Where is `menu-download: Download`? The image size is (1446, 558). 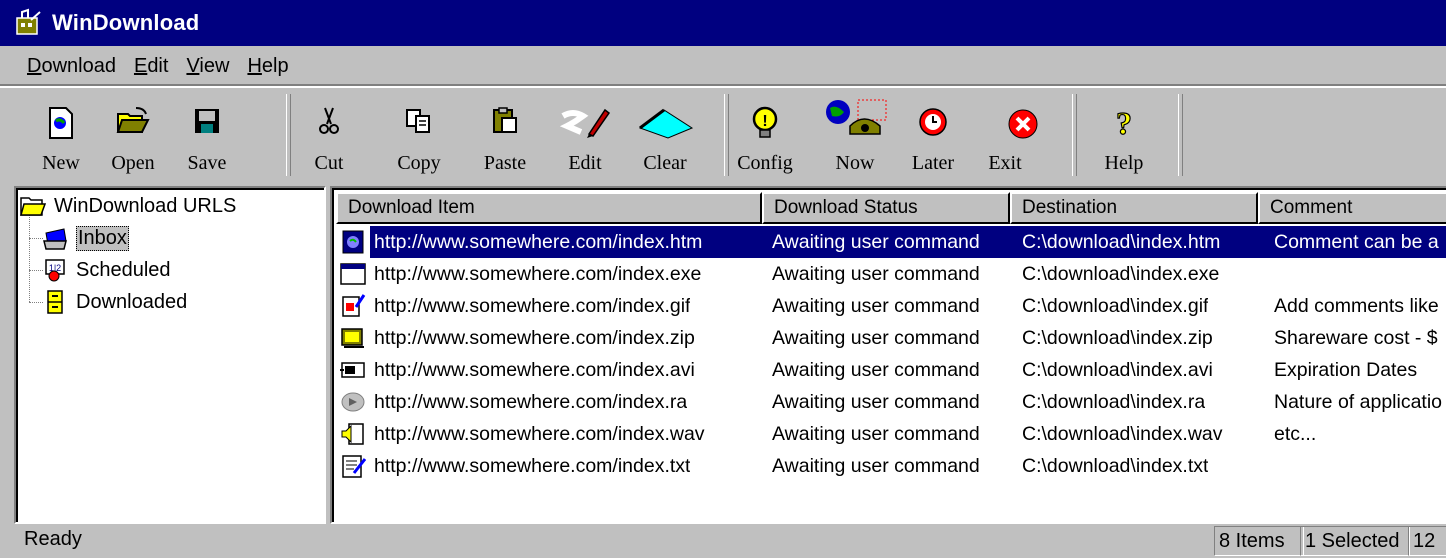
menu-download: Download is located at coordinates (64, 66).